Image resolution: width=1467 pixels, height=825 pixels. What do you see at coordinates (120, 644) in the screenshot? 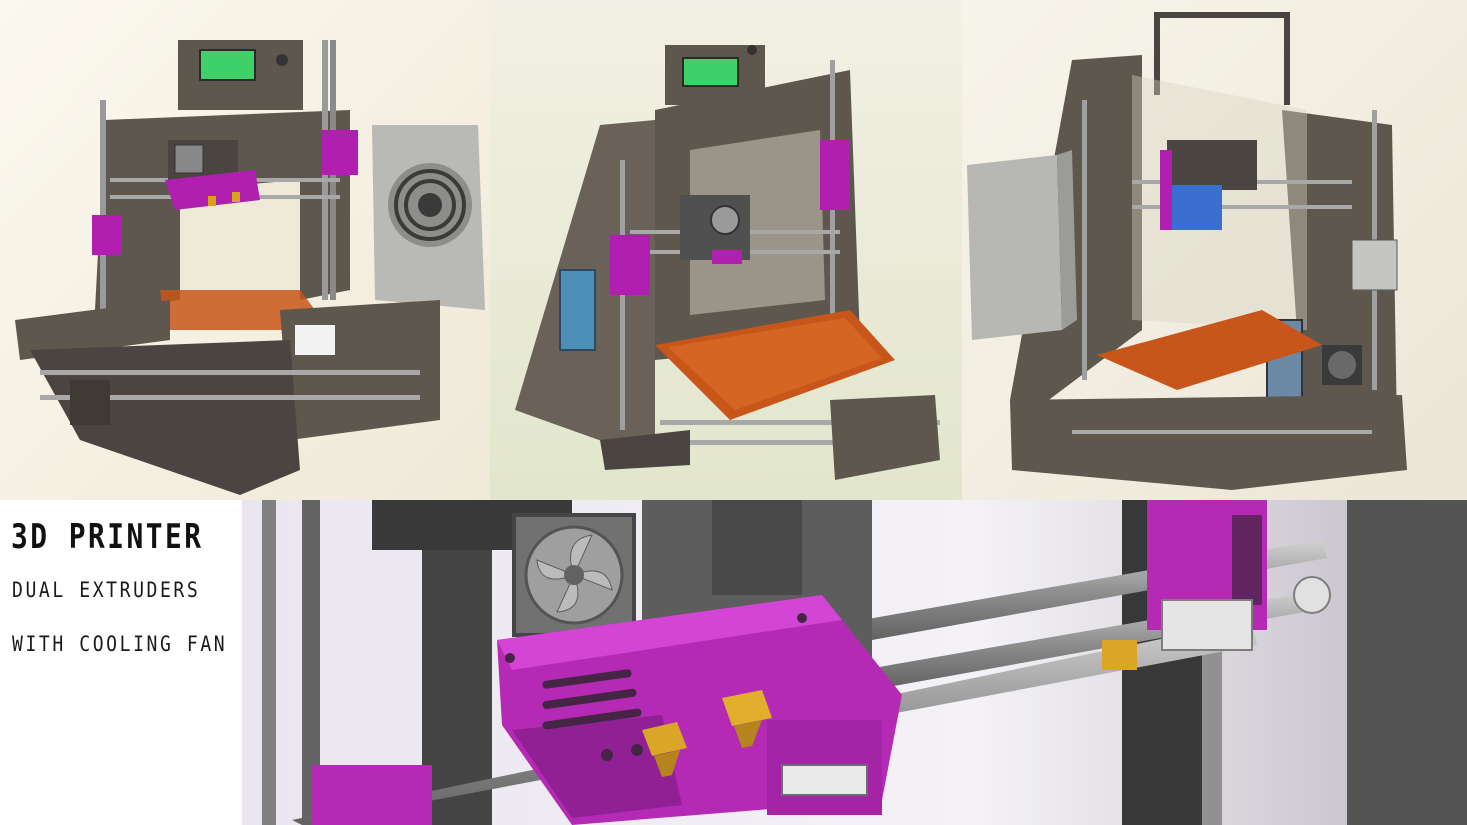
I see `caption-line-cooling-fan: WITH COOLING FAN` at bounding box center [120, 644].